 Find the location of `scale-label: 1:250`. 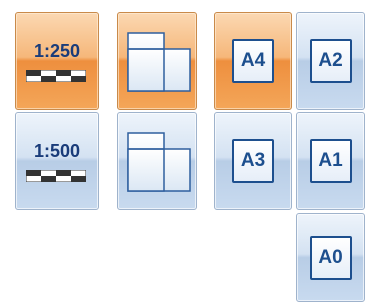

scale-label: 1:250 is located at coordinates (57, 51).